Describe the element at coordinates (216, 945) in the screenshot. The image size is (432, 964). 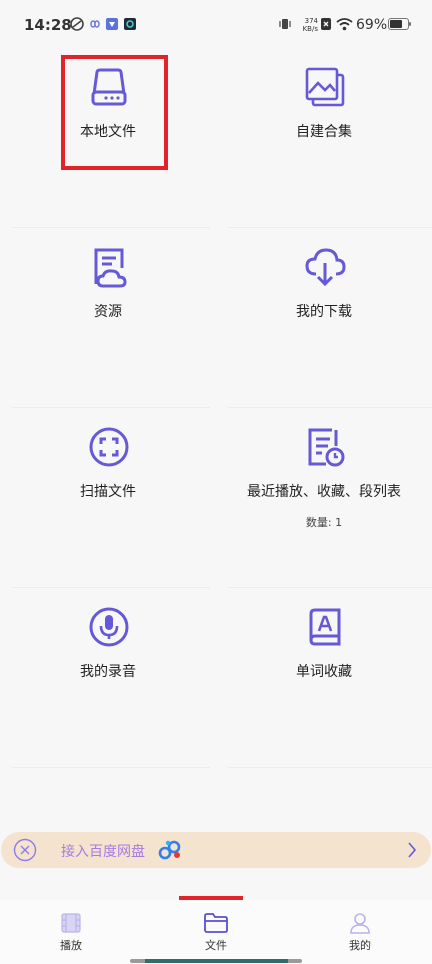
I see `tab-label: 文件` at that location.